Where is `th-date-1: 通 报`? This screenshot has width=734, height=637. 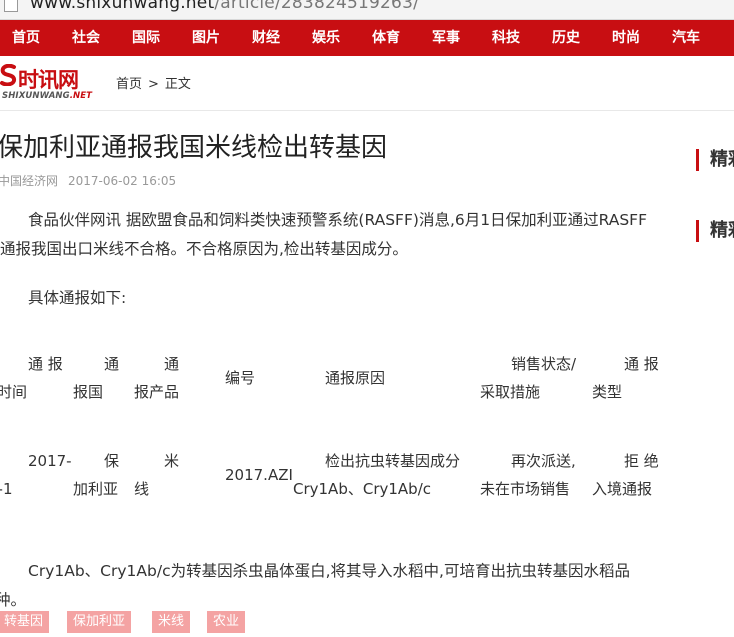
th-date-1: 通 报 is located at coordinates (45, 364).